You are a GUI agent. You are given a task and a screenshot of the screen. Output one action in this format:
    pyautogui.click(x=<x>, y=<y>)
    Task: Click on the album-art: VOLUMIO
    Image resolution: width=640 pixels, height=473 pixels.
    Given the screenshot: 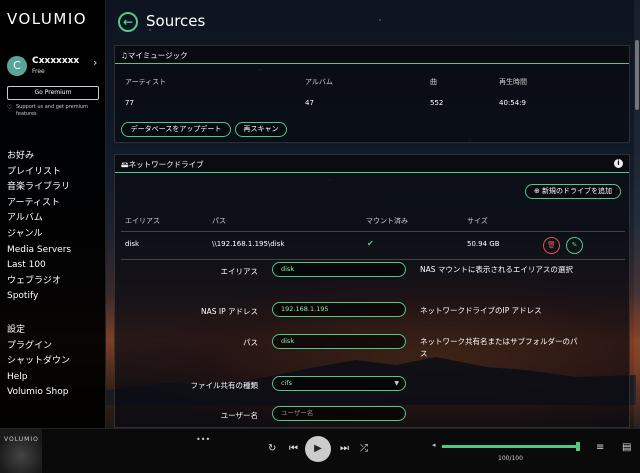 What is the action you would take?
    pyautogui.click(x=21, y=451)
    